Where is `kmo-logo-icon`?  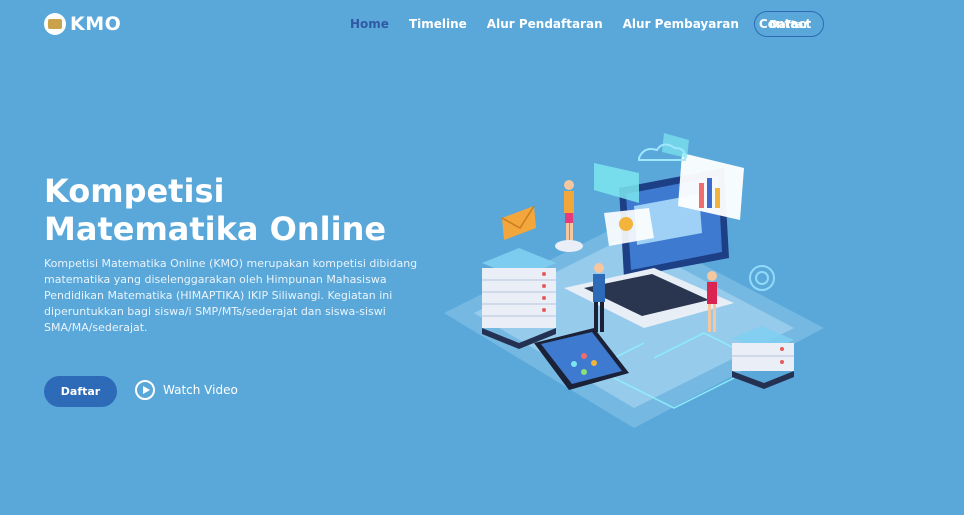 kmo-logo-icon is located at coordinates (55, 24).